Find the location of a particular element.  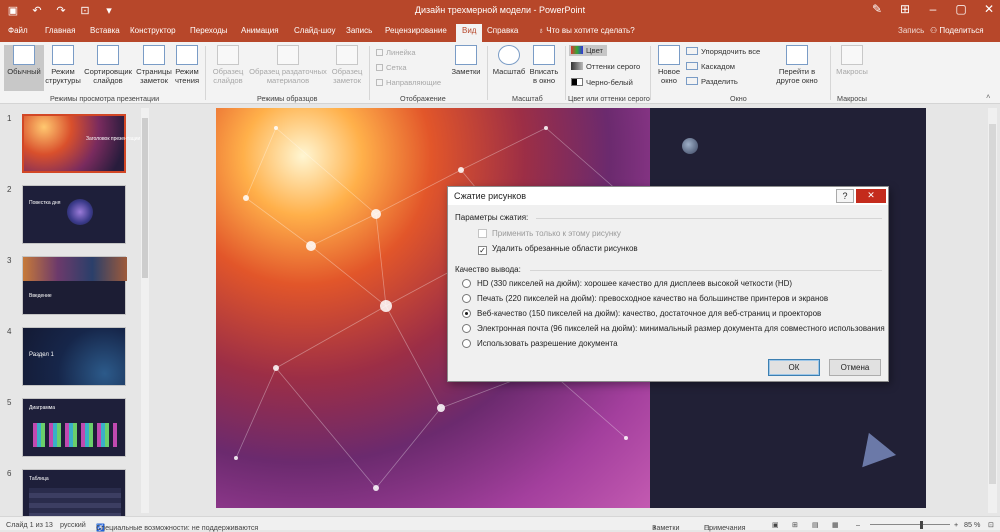

color-button: Цвет is located at coordinates (588, 50).